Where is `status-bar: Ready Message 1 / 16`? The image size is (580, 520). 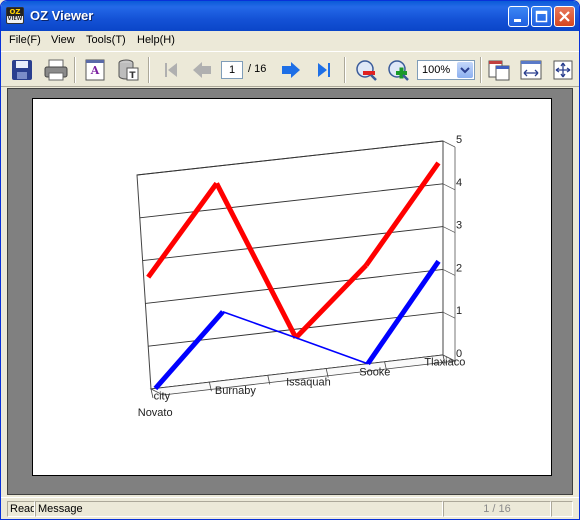 status-bar: Ready Message 1 / 16 is located at coordinates (290, 508).